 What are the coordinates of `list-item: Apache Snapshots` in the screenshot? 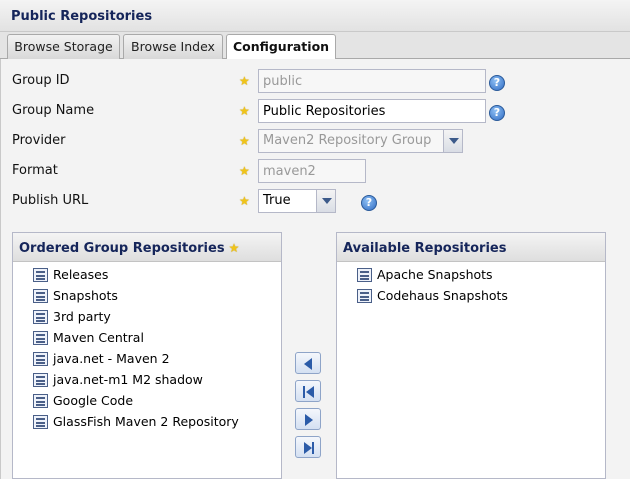 It's located at (477, 275).